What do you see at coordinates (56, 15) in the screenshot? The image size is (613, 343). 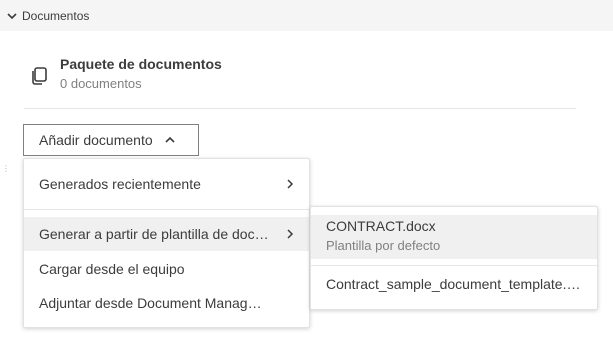 I see `section-title: Documentos` at bounding box center [56, 15].